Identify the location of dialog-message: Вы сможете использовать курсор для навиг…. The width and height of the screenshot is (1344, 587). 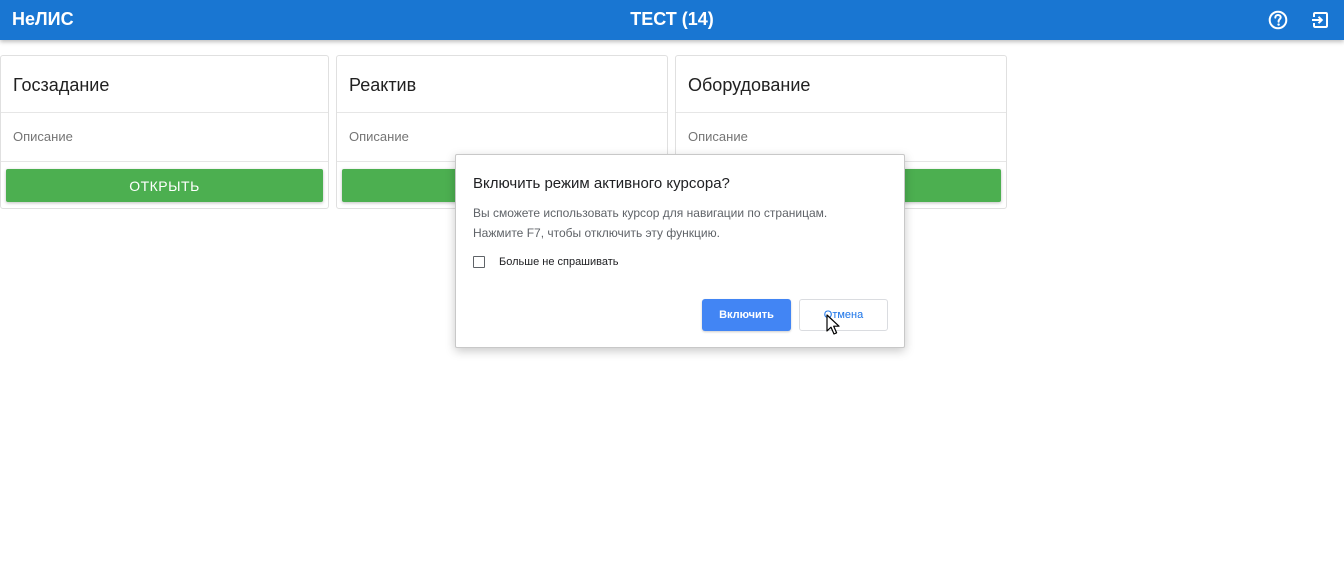
(678, 223).